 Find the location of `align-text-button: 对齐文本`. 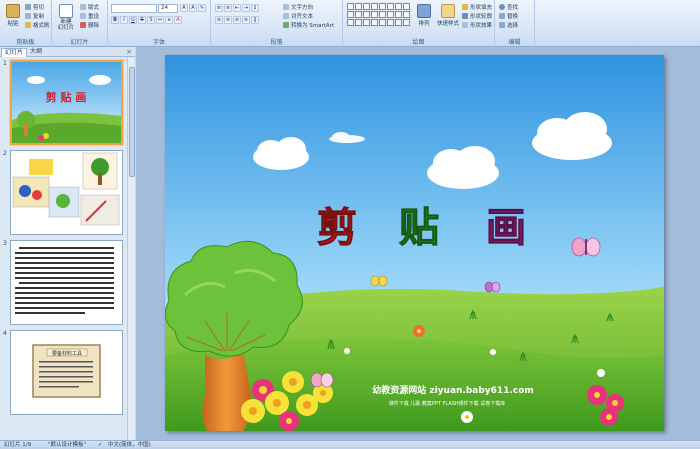

align-text-button: 对齐文本 is located at coordinates (298, 16).